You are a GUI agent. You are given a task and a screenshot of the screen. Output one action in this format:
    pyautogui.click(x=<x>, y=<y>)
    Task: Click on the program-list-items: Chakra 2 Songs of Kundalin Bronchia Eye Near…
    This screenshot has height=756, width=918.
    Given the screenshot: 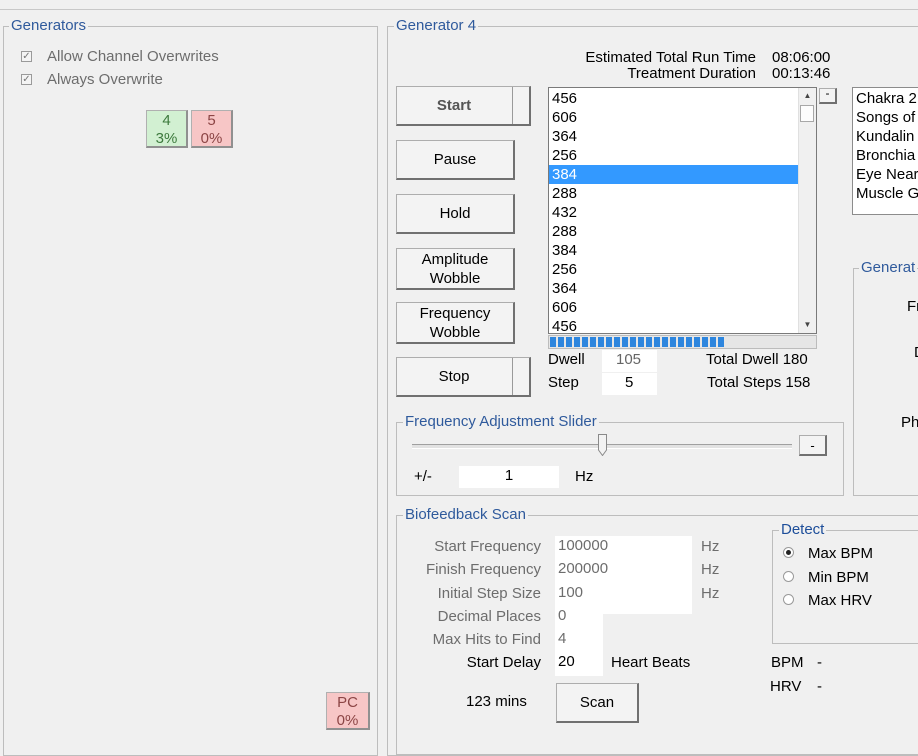 What is the action you would take?
    pyautogui.click(x=885, y=146)
    